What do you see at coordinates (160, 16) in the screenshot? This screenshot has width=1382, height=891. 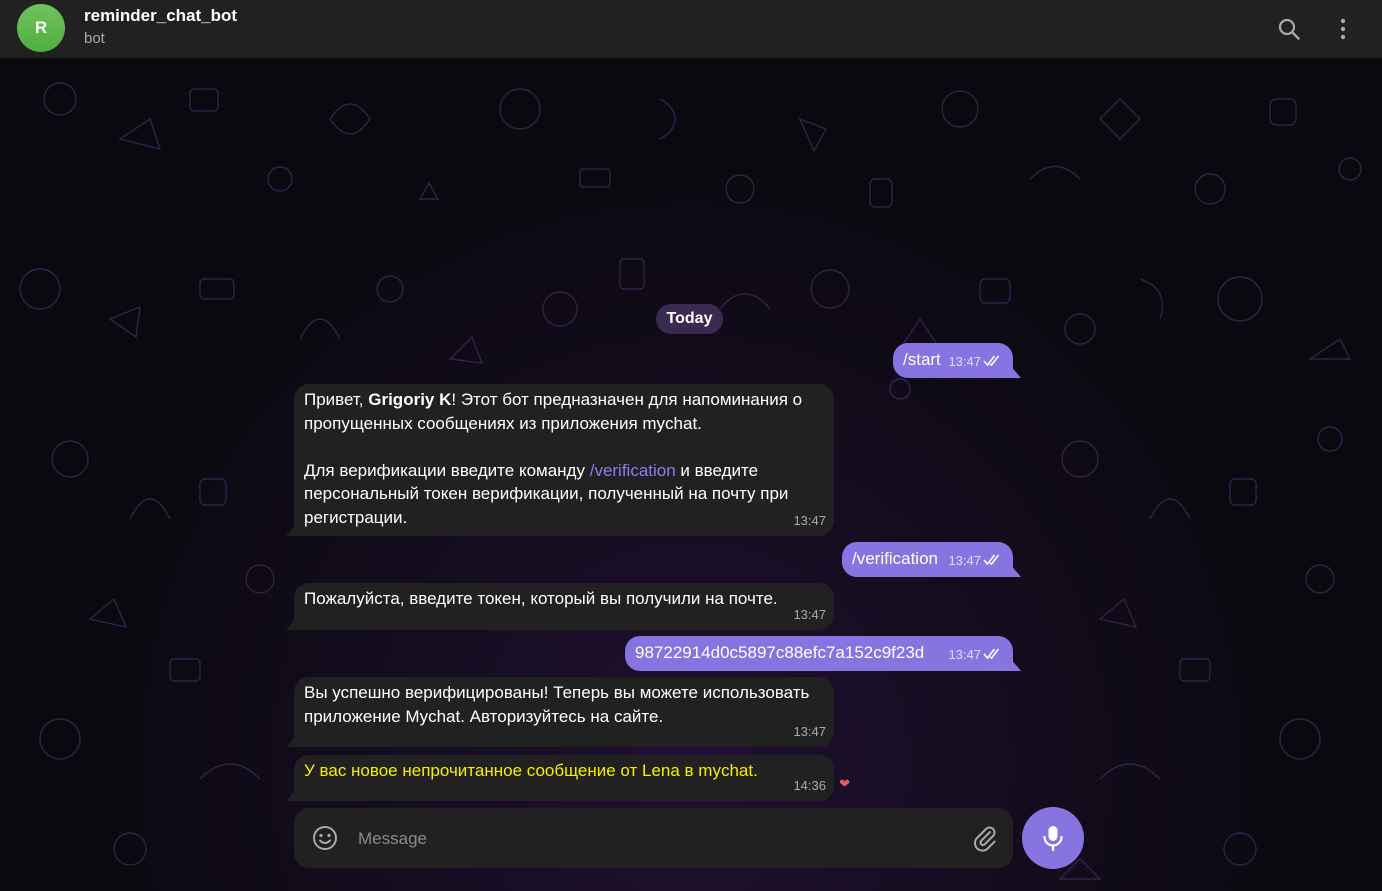 I see `chat-title: reminder_chat_bot` at bounding box center [160, 16].